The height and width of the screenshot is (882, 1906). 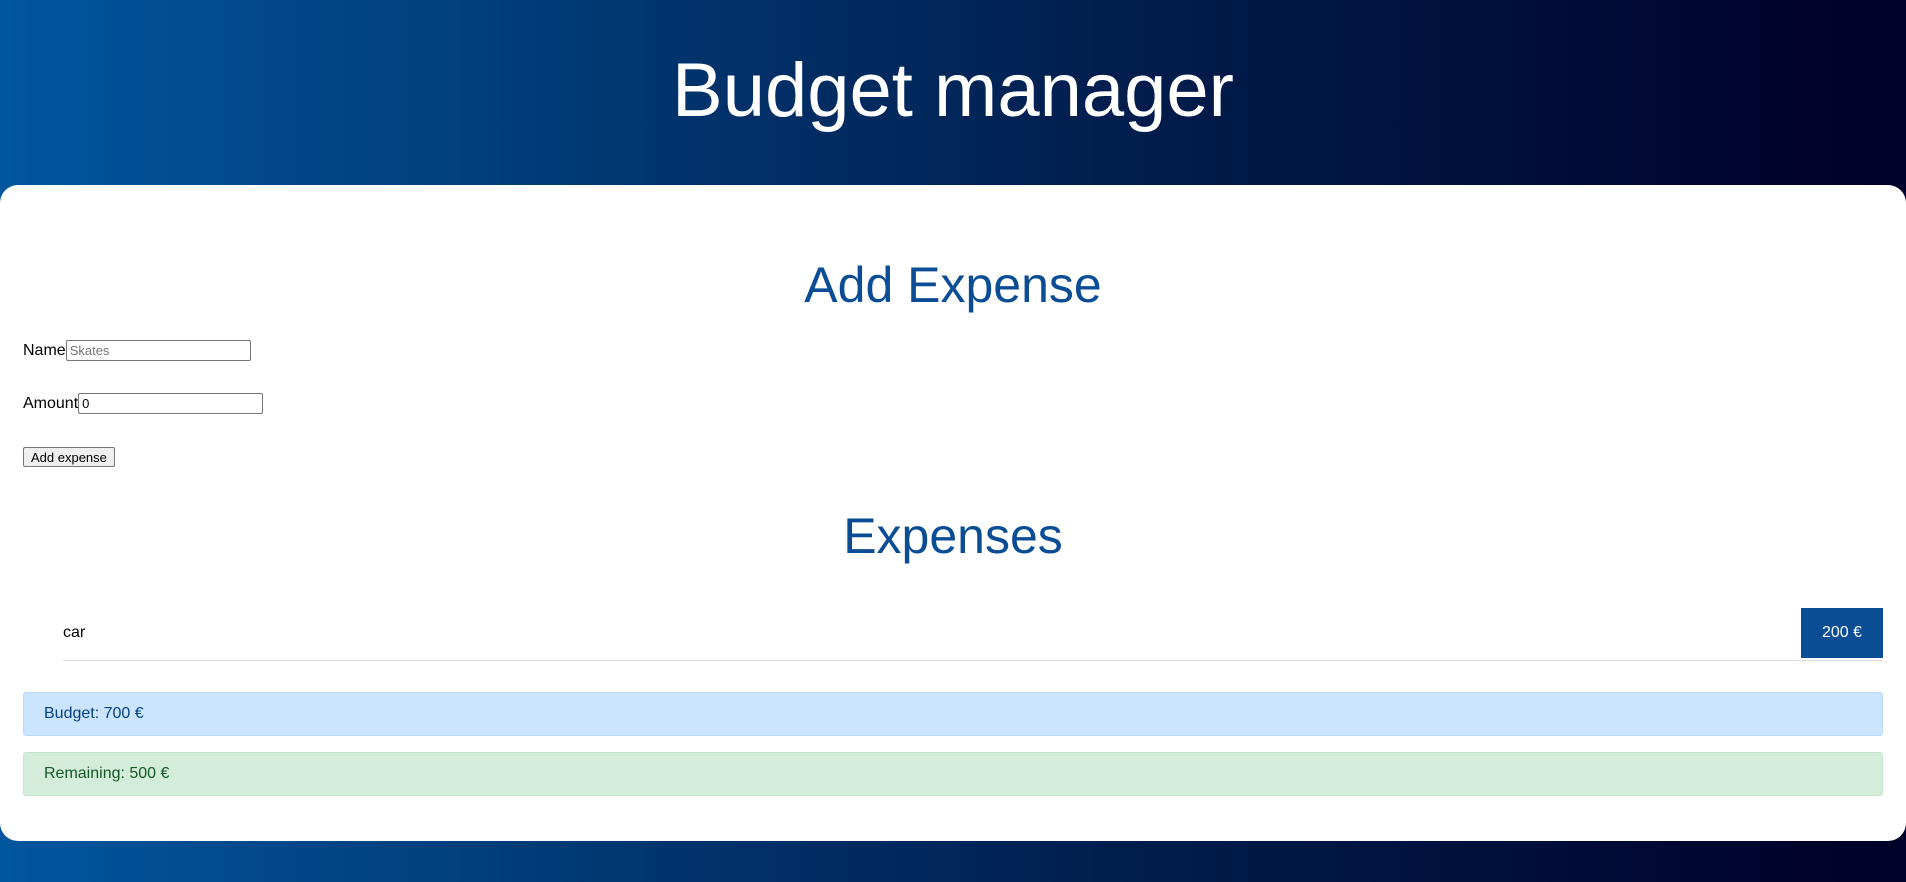 I want to click on app-title: Budget manager, so click(x=953, y=90).